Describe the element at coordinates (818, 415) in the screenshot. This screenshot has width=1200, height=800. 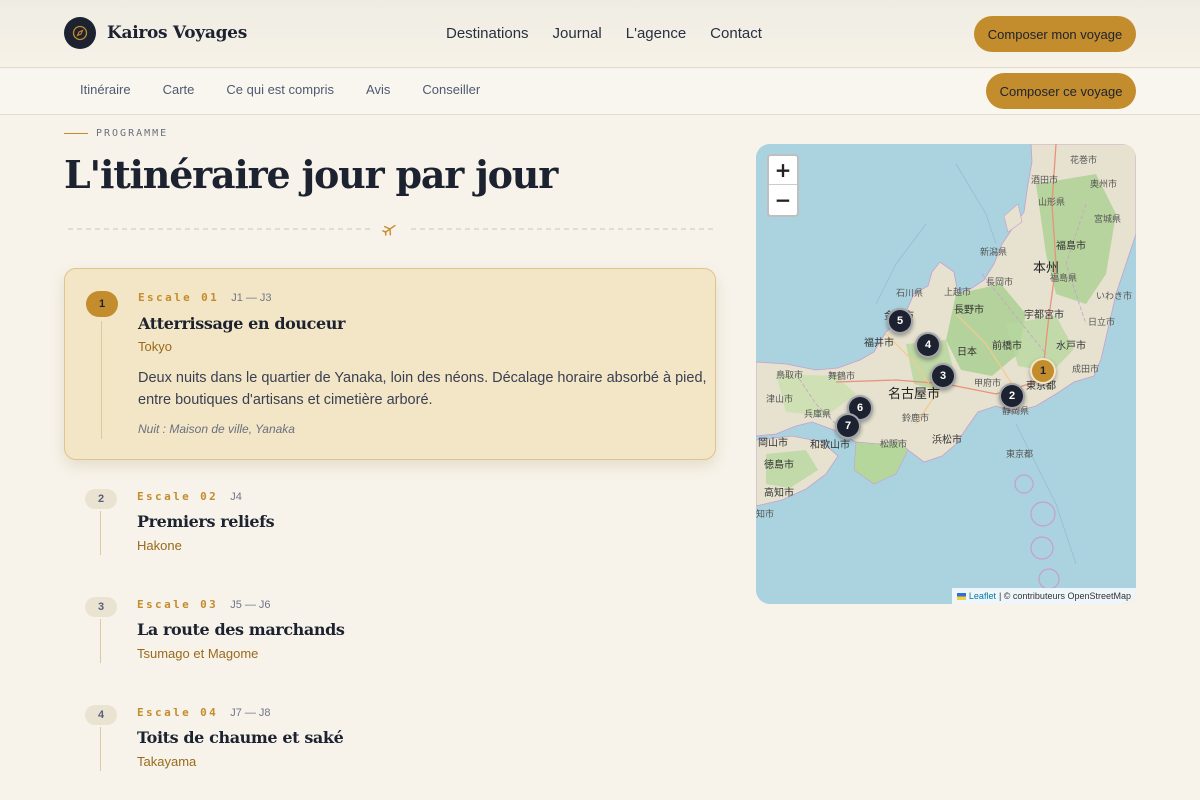
I see `map-label: 兵庫県` at that location.